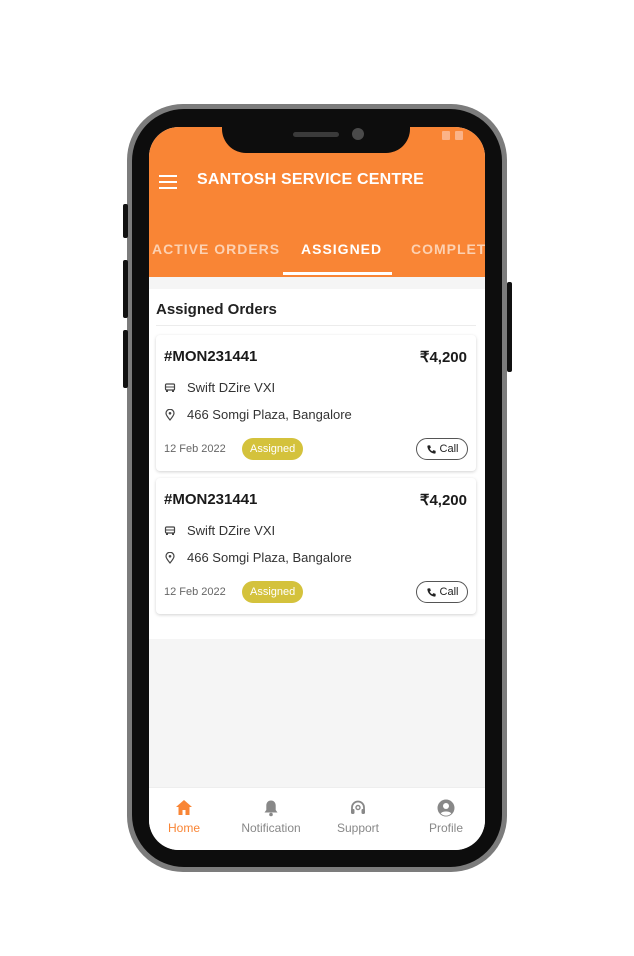 The image size is (634, 956). Describe the element at coordinates (459, 135) in the screenshot. I see `battery-icon` at that location.